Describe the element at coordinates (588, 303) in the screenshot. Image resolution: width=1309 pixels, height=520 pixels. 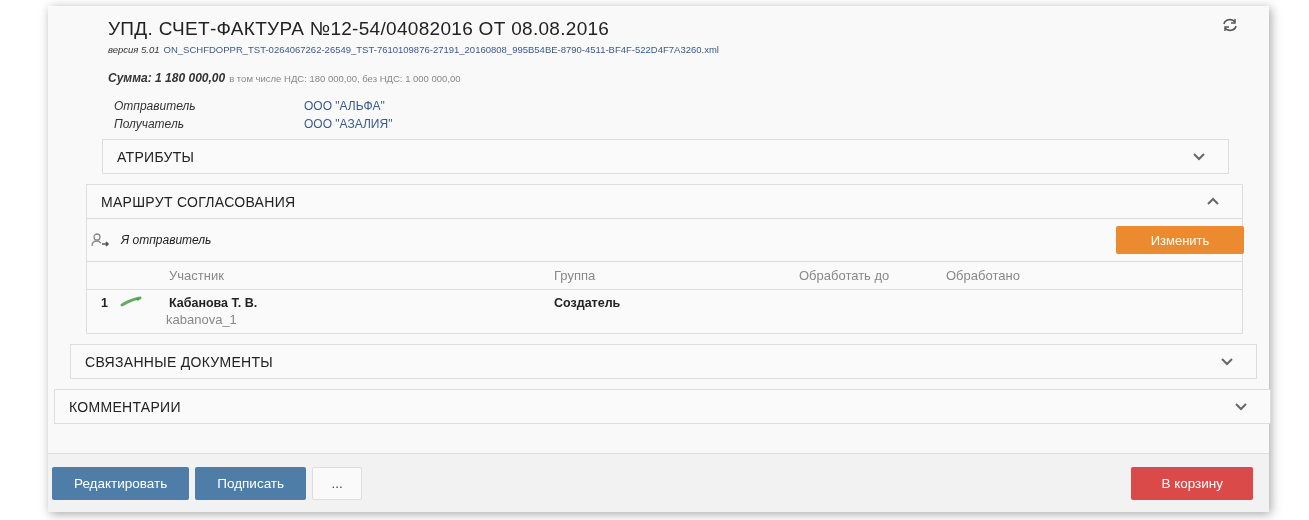
I see `table-cell-text: Создатель` at that location.